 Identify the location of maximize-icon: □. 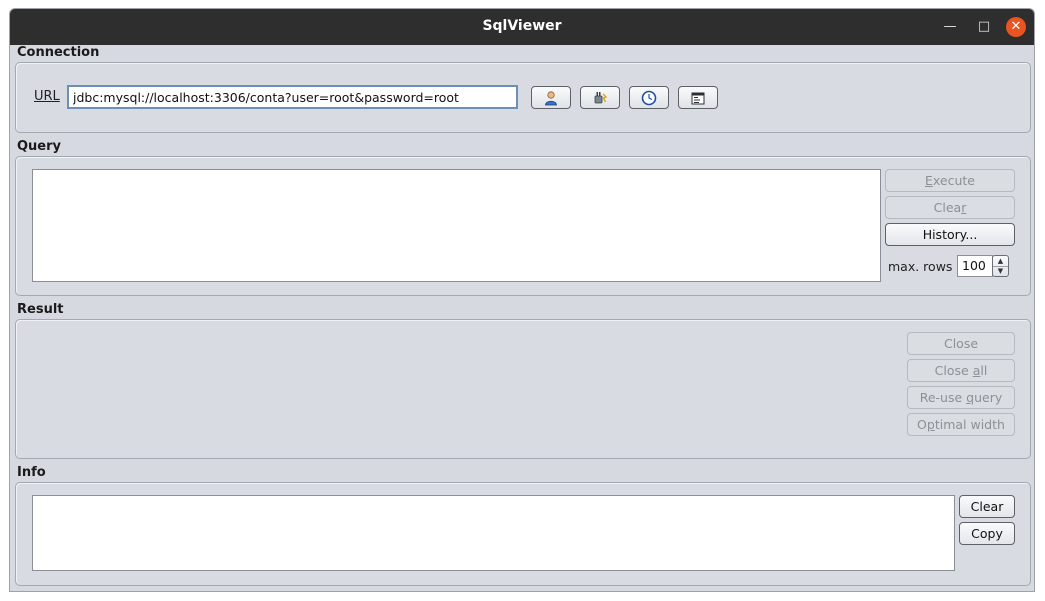
(984, 27).